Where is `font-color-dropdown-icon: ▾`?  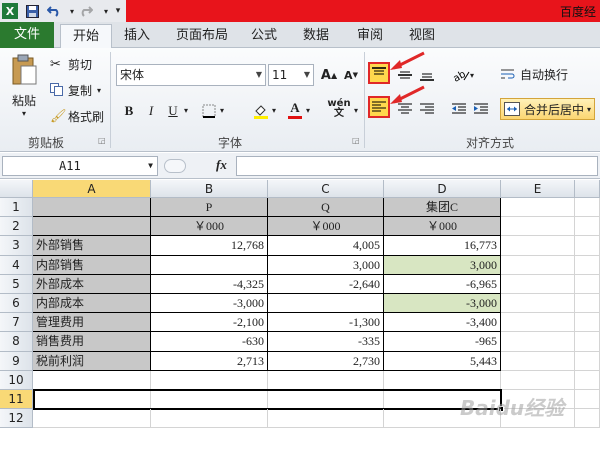 font-color-dropdown-icon: ▾ is located at coordinates (308, 110).